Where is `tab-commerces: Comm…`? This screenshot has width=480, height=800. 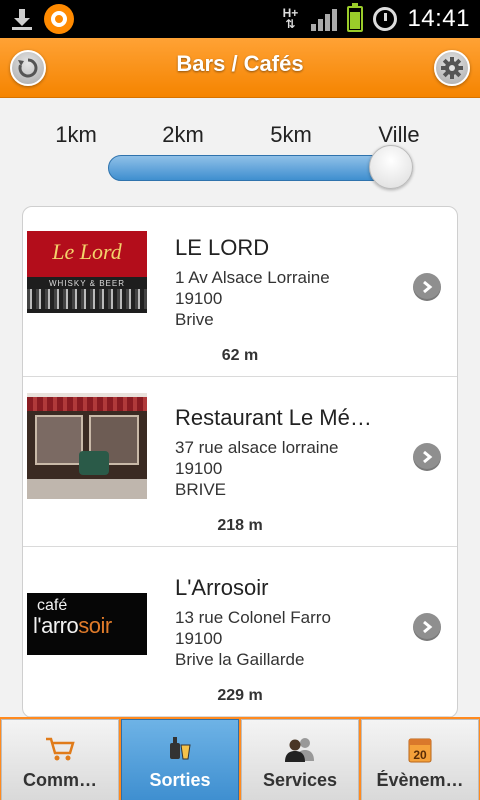
tab-commerces: Comm… is located at coordinates (60, 759).